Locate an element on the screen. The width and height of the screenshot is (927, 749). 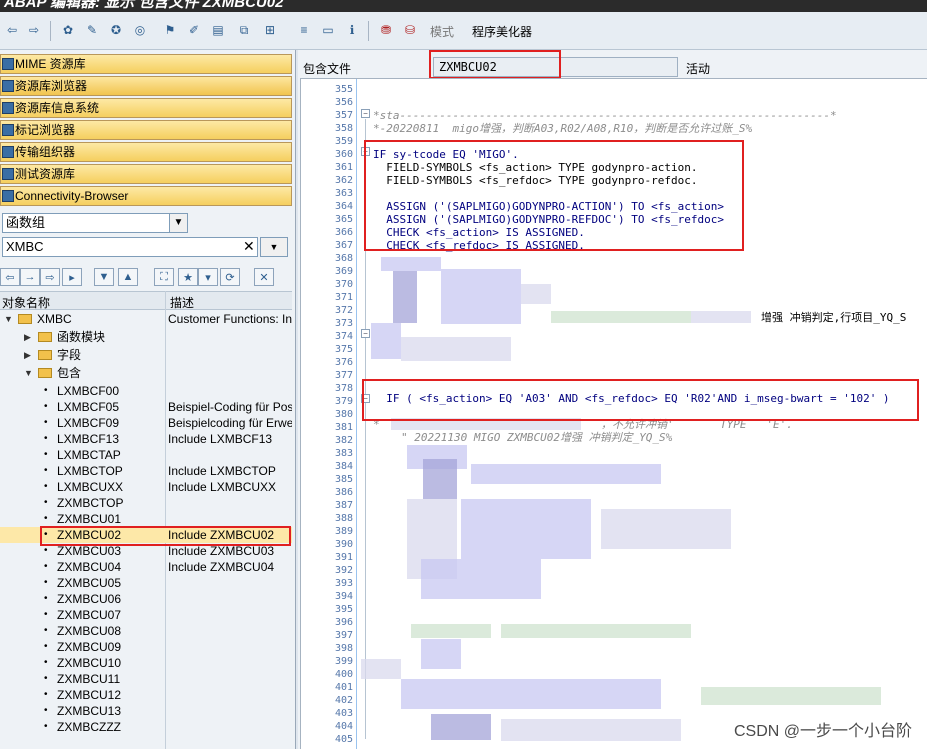
line-number: 359 is located at coordinates (343, 141).